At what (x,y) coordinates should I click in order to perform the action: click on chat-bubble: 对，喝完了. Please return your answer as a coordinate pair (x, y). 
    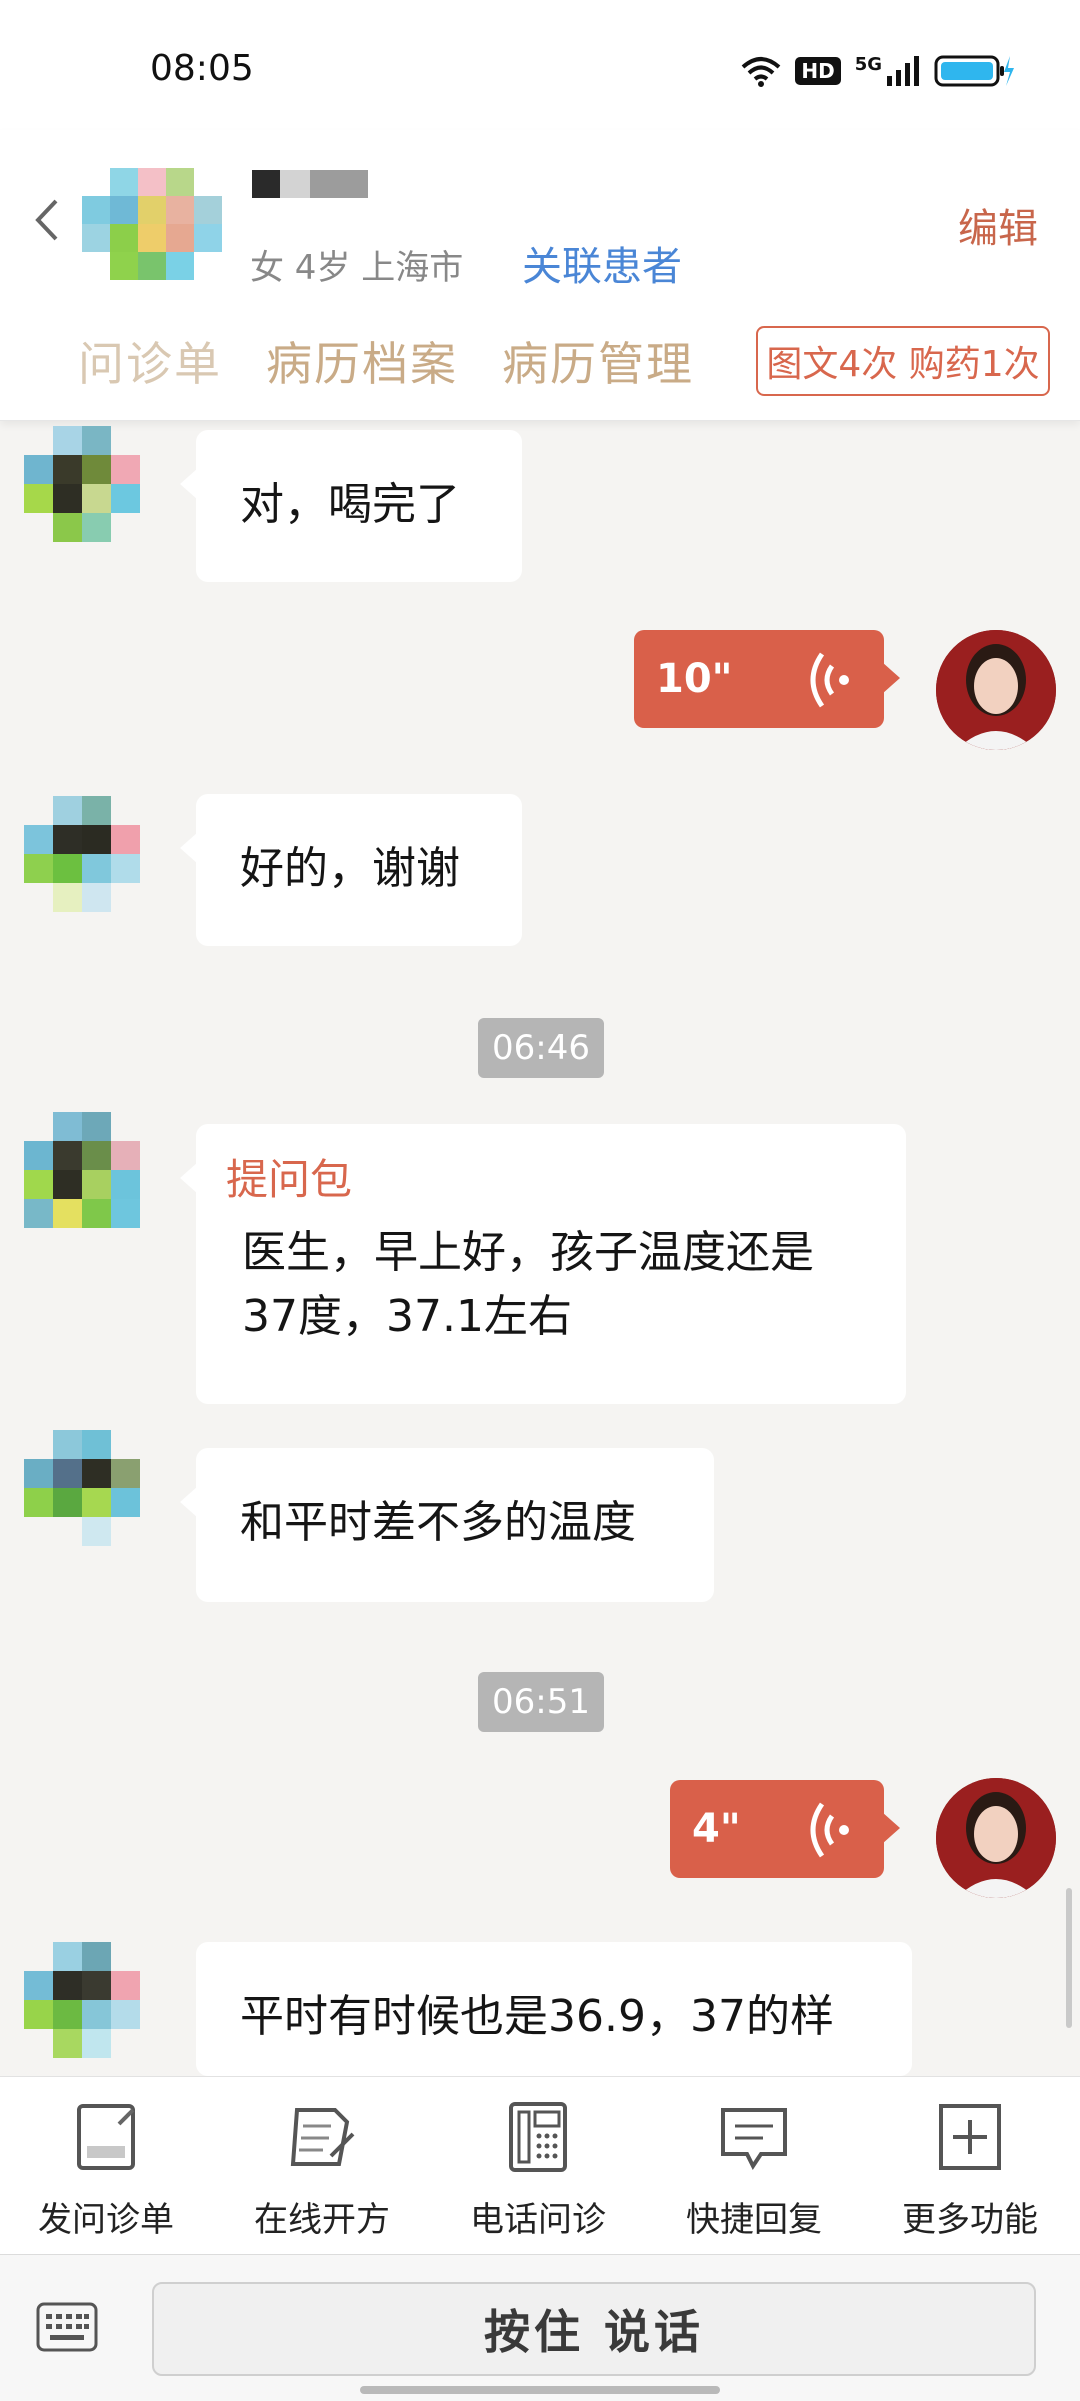
    Looking at the image, I should click on (351, 506).